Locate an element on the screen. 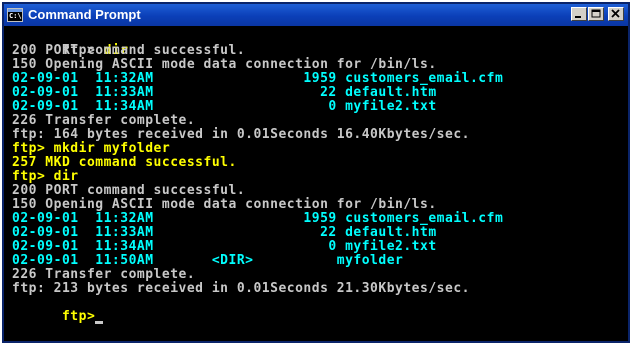 The height and width of the screenshot is (351, 636). title-bar: C:\ Command Prompt is located at coordinates (316, 15).